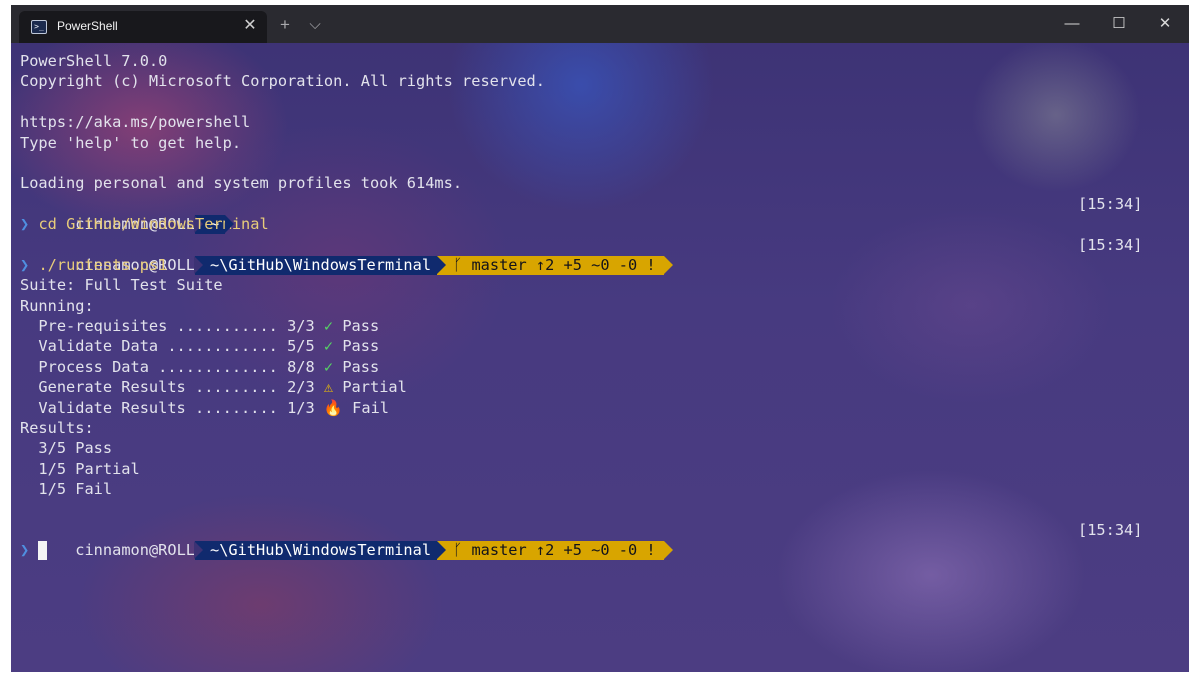 Image resolution: width=1200 pixels, height=675 pixels. What do you see at coordinates (370, 387) in the screenshot?
I see `test-result: Partial` at bounding box center [370, 387].